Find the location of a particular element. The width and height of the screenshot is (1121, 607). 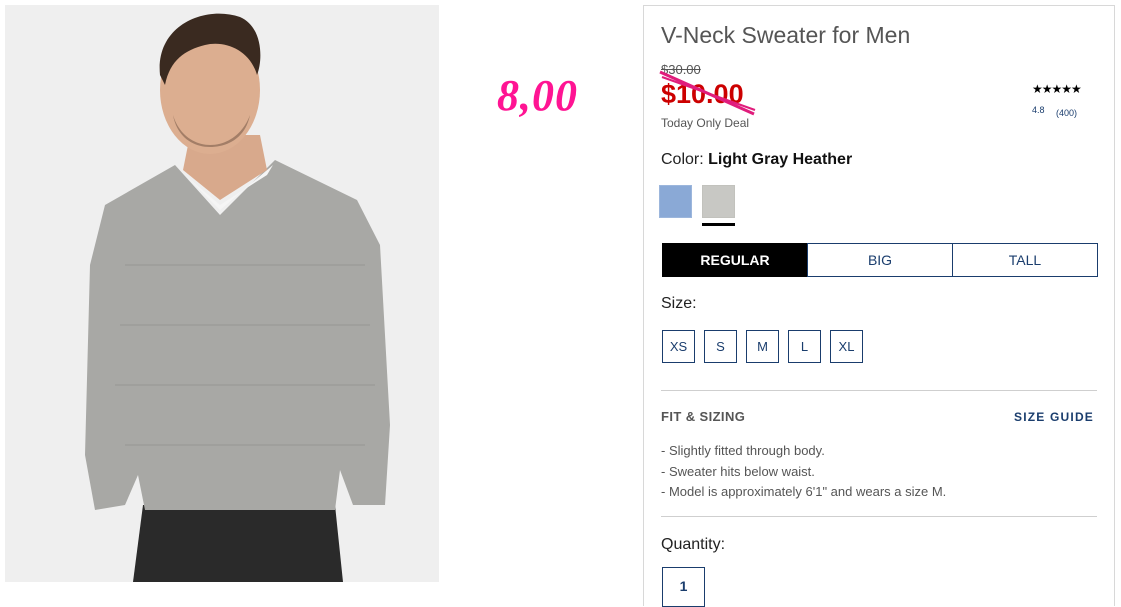

list-item: Slightly fitted through body. is located at coordinates (803, 451).